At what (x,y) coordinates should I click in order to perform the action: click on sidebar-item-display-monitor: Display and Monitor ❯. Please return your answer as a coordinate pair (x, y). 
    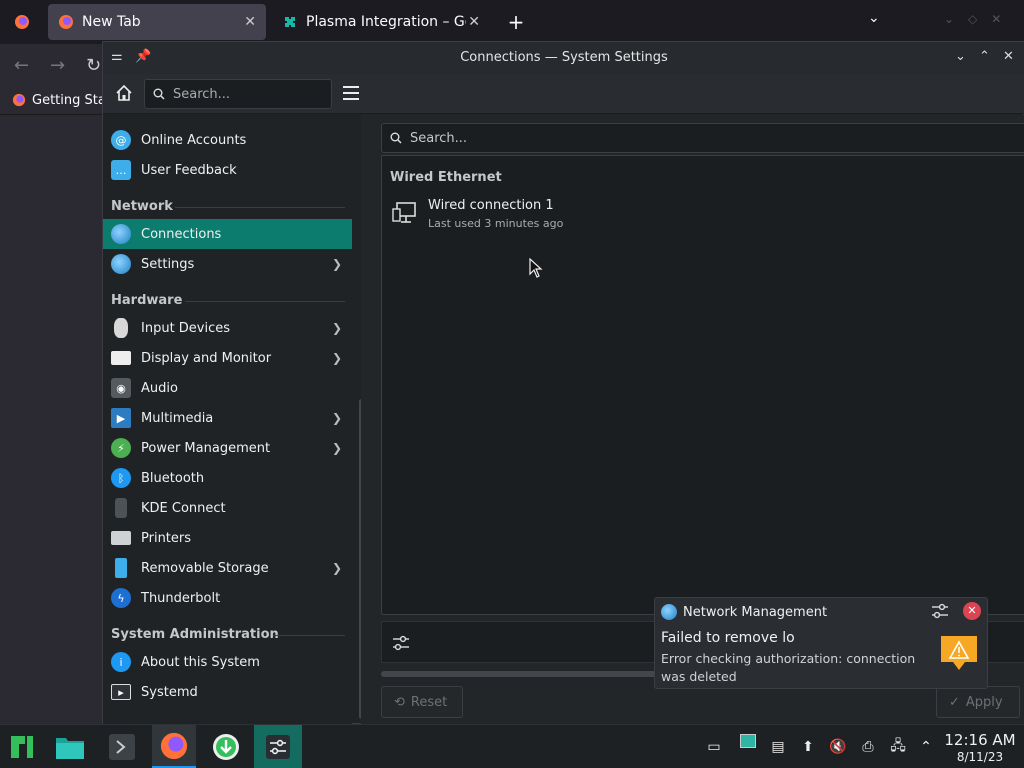
    Looking at the image, I should click on (227, 358).